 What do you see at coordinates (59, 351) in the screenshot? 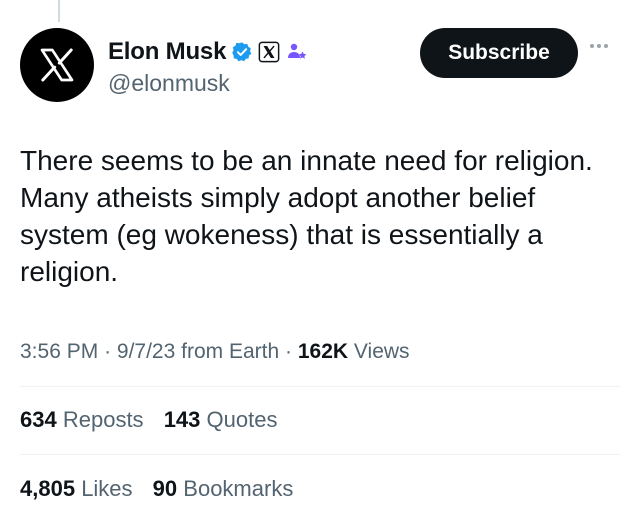
I see `tweet-time: 3:56 PM` at bounding box center [59, 351].